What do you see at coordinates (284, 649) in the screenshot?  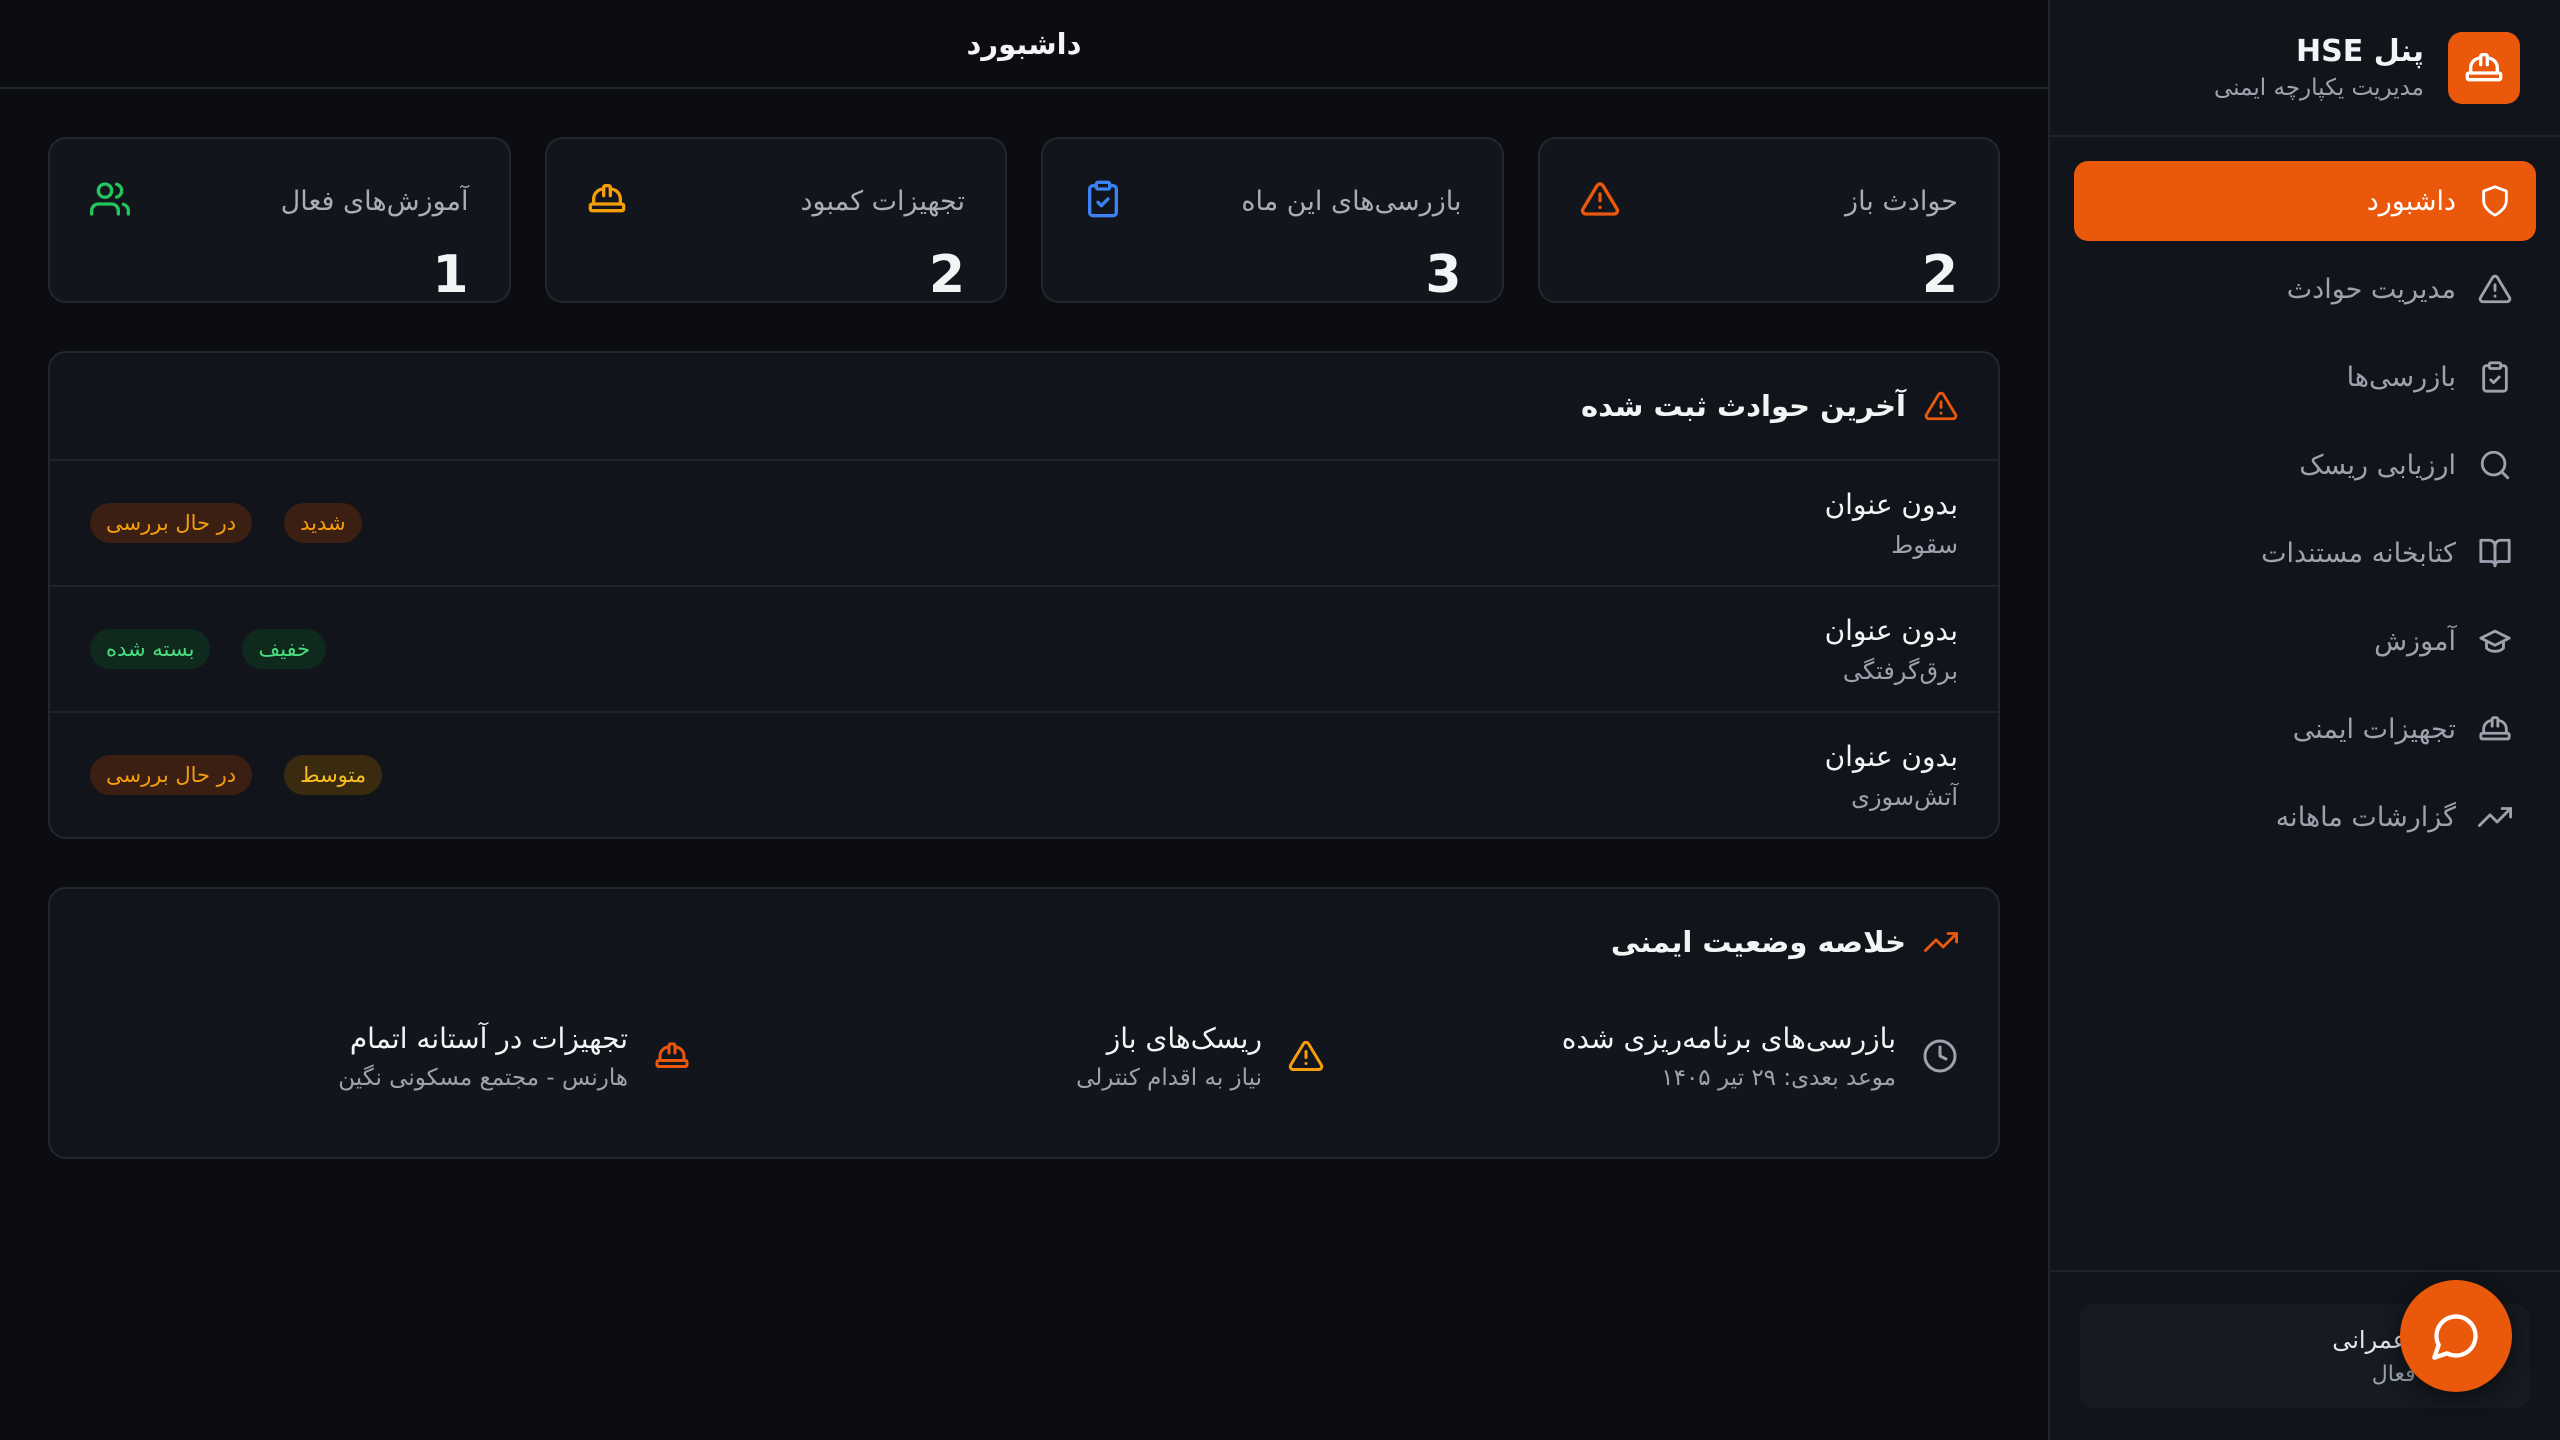 I see `severity-badge: خفیف` at bounding box center [284, 649].